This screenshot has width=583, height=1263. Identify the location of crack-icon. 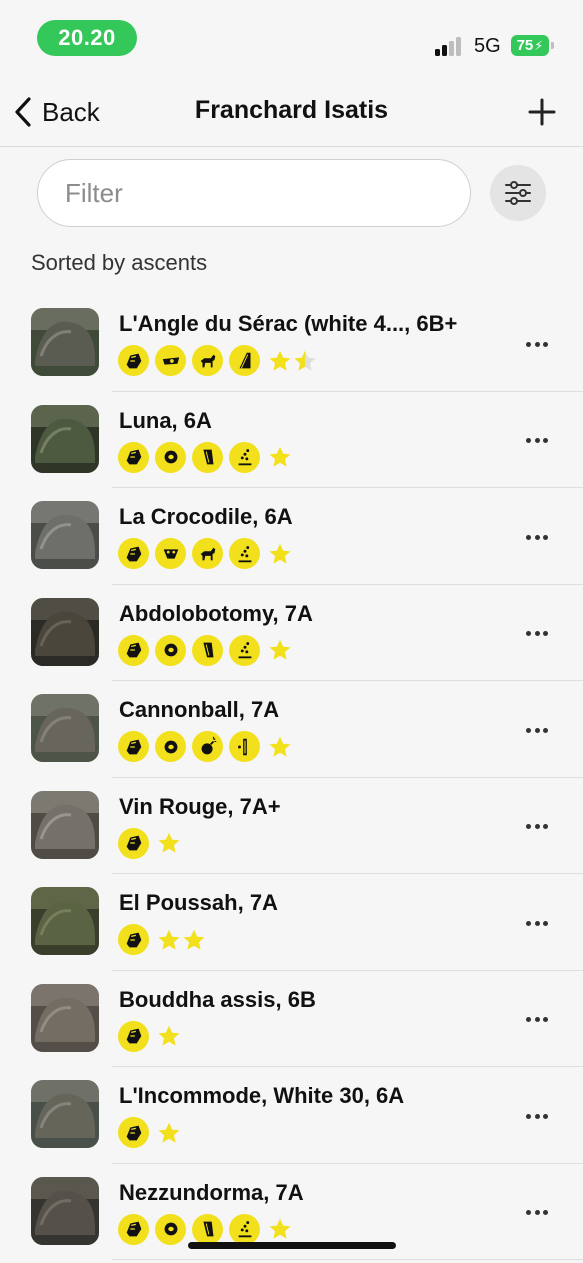
(244, 746).